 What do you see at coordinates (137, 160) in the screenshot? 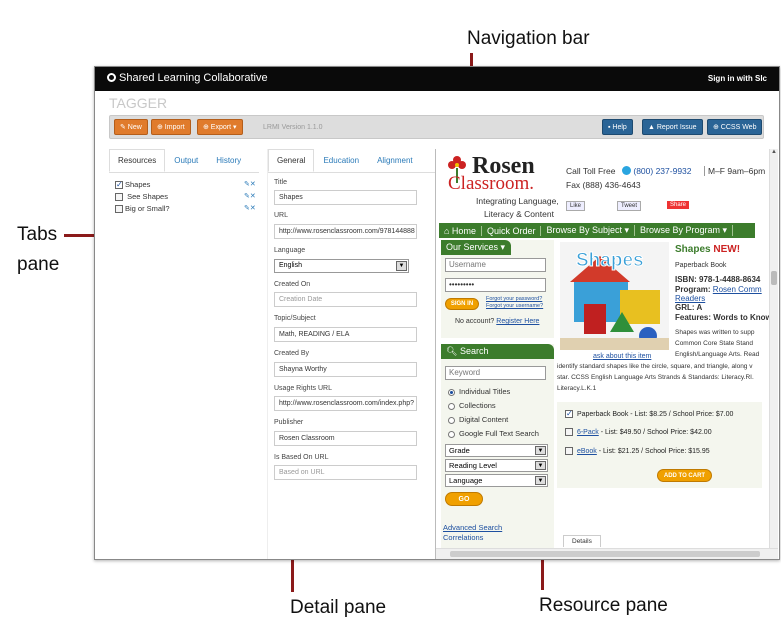
I see `tab-resources: Resources` at bounding box center [137, 160].